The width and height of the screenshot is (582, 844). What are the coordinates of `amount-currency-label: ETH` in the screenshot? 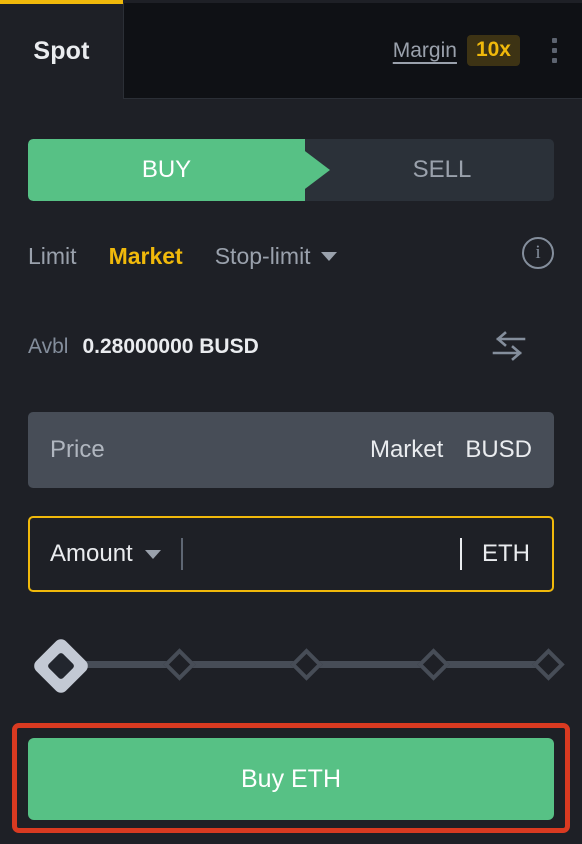 It's located at (506, 553).